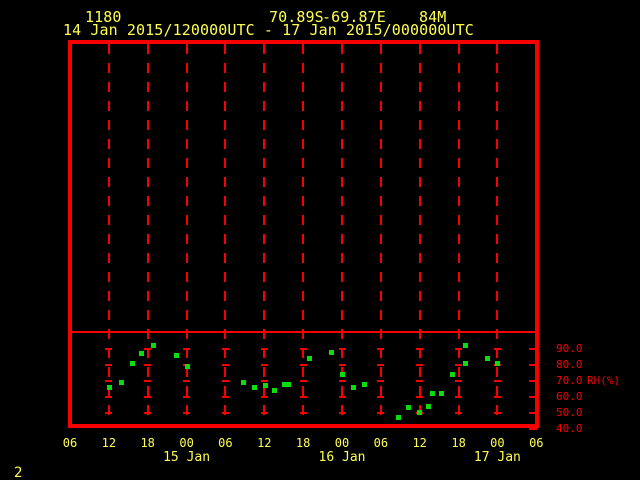  What do you see at coordinates (187, 457) in the screenshot?
I see `x-axis-day-label: 15 Jan` at bounding box center [187, 457].